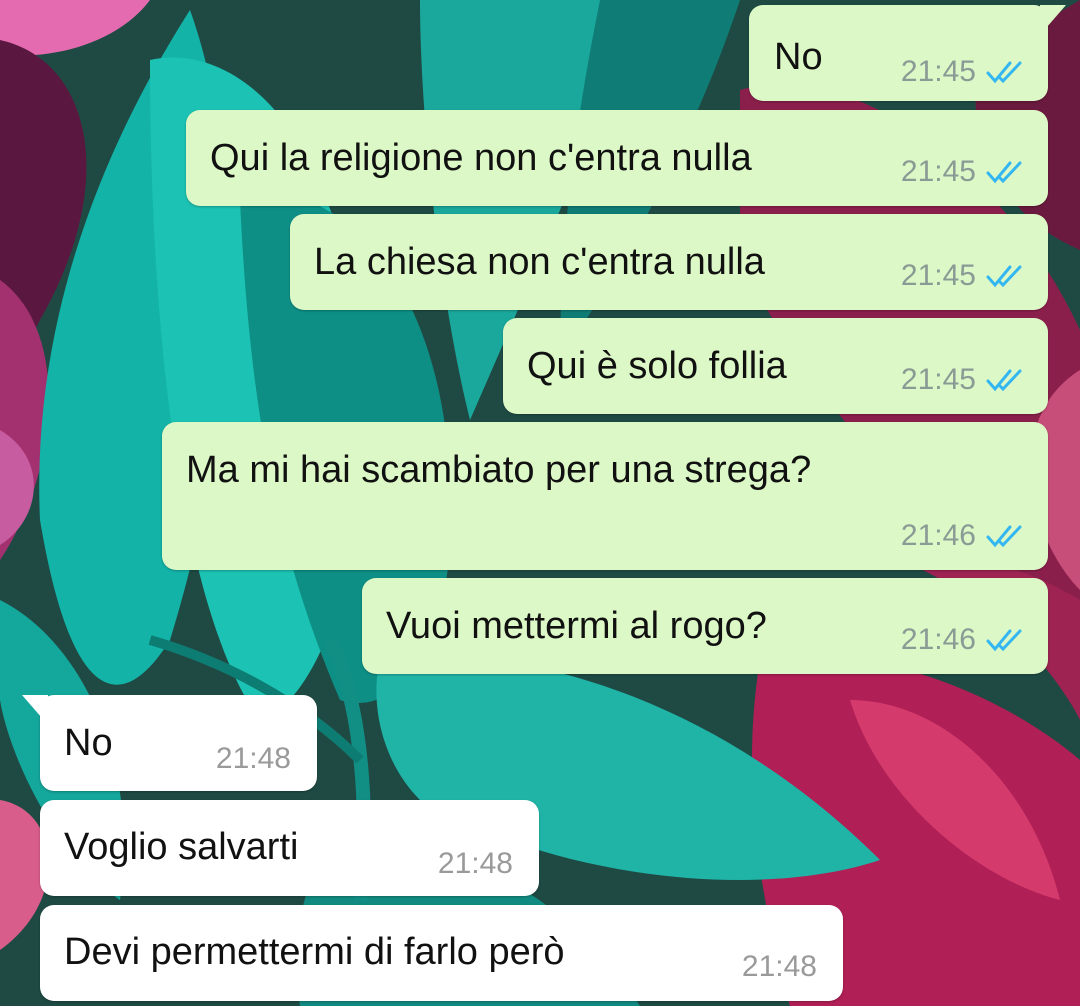 Image resolution: width=1080 pixels, height=1006 pixels. I want to click on incoming-message: Voglio salvarti 21:48, so click(289, 848).